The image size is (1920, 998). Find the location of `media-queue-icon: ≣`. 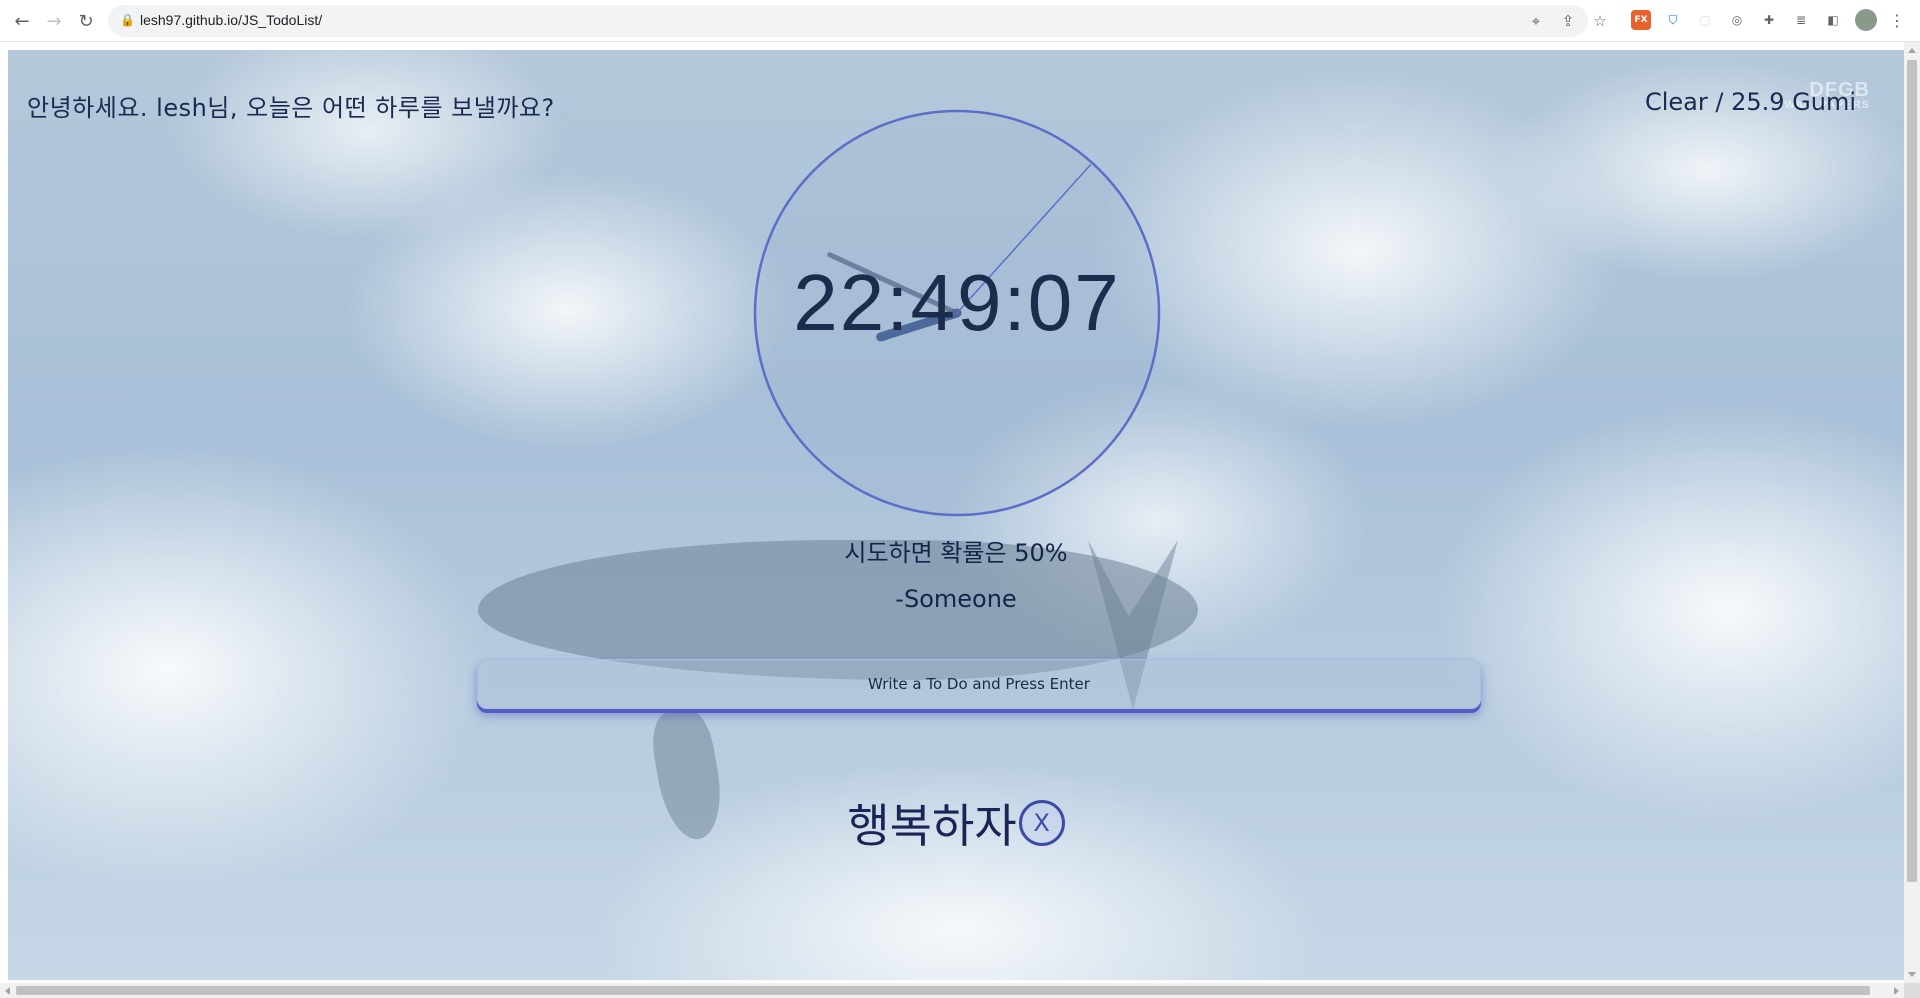

media-queue-icon: ≣ is located at coordinates (1801, 20).